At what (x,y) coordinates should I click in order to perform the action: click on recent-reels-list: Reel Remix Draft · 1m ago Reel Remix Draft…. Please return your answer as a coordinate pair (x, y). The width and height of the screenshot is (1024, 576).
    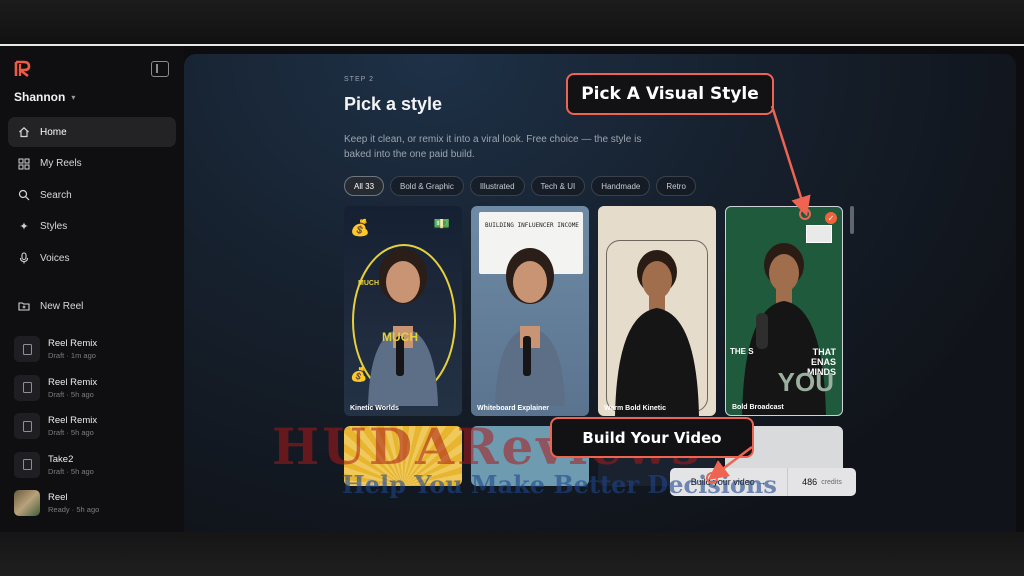
    Looking at the image, I should click on (94, 426).